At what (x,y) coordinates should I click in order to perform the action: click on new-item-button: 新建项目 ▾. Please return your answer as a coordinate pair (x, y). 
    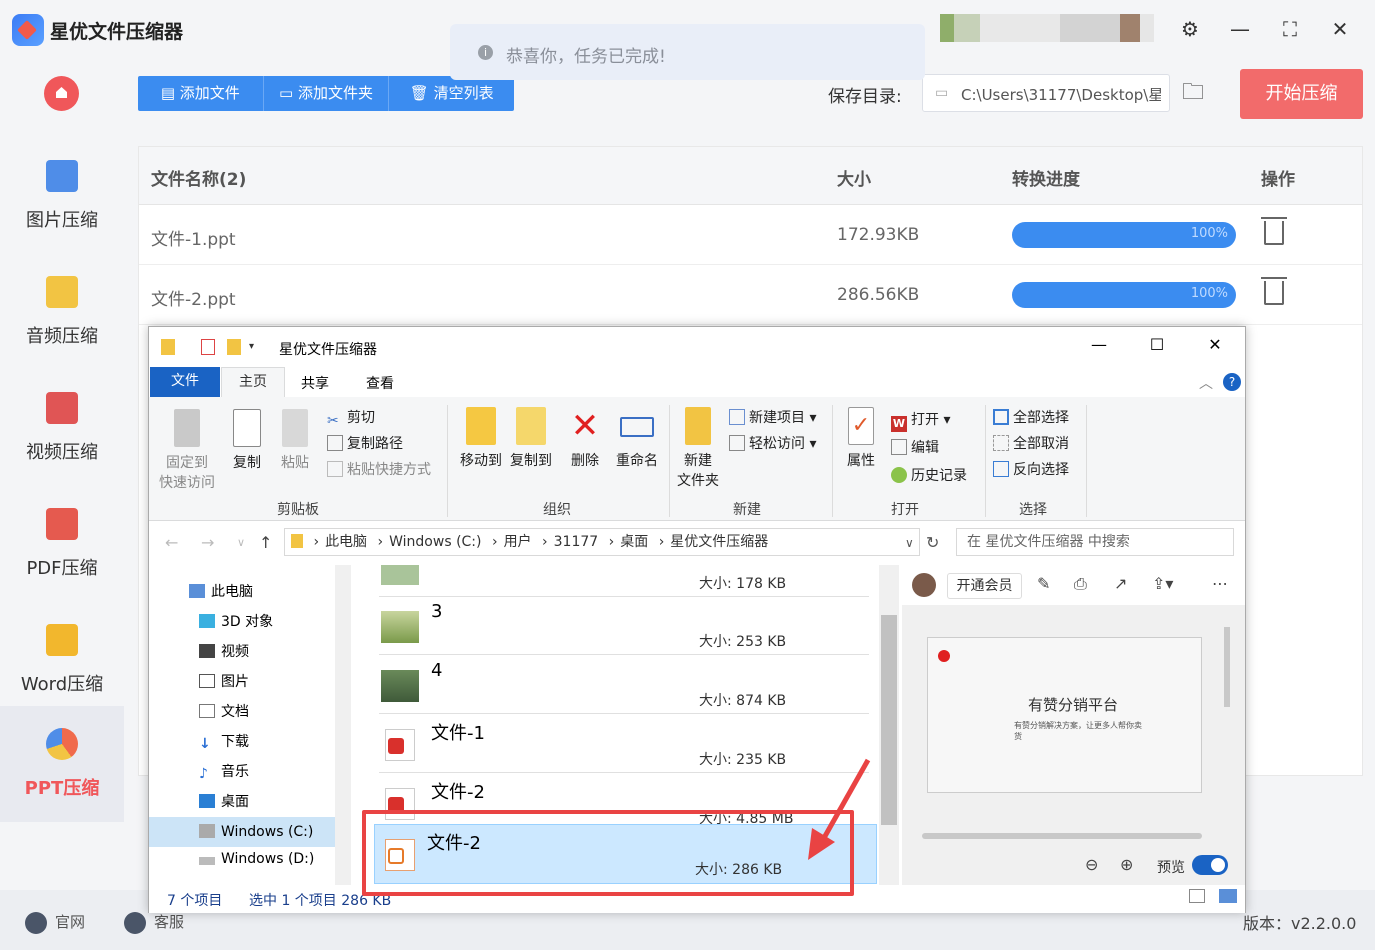
    Looking at the image, I should click on (772, 417).